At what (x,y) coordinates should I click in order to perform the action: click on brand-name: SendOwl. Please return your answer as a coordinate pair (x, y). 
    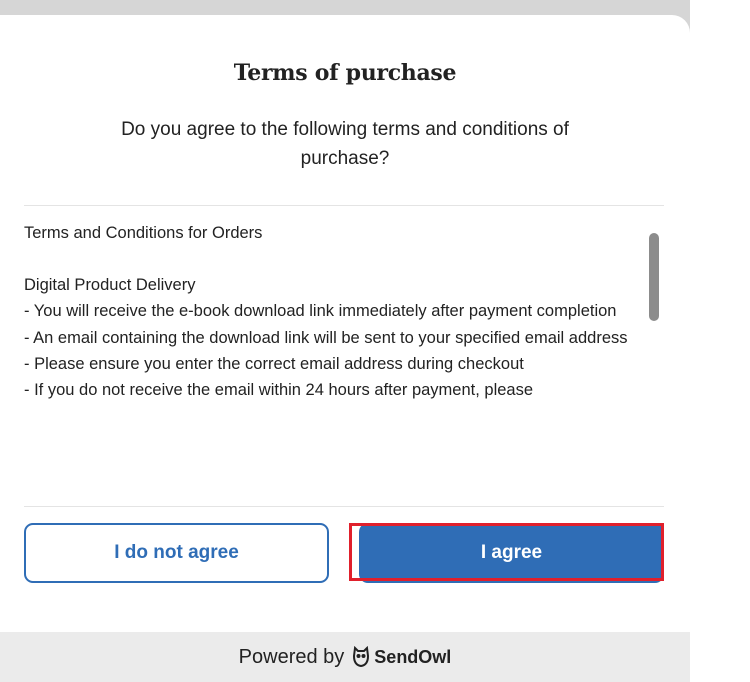
    Looking at the image, I should click on (413, 656).